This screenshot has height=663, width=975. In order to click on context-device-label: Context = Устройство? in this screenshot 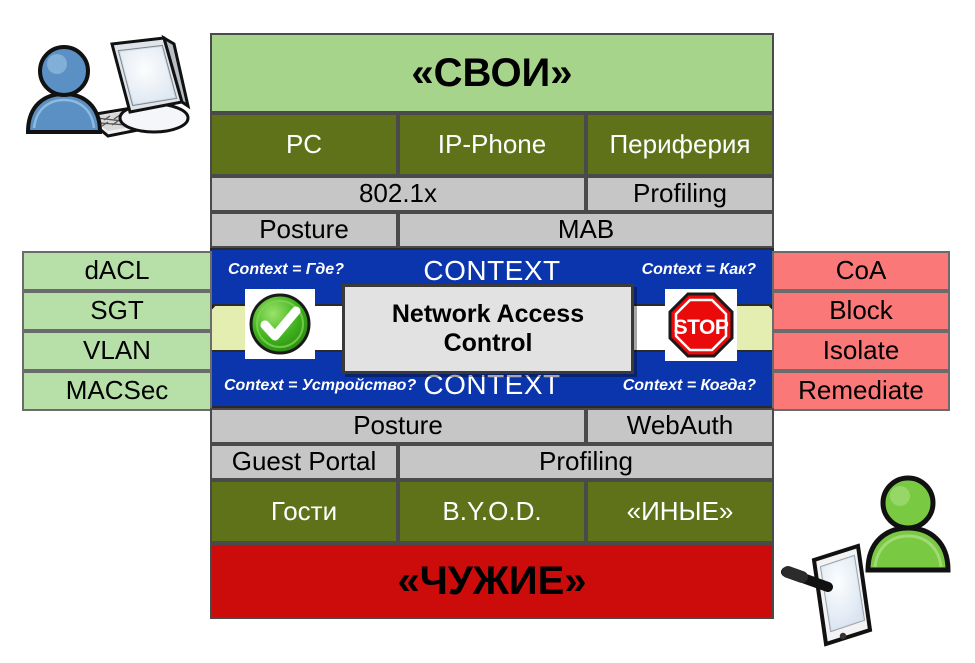, I will do `click(320, 385)`.